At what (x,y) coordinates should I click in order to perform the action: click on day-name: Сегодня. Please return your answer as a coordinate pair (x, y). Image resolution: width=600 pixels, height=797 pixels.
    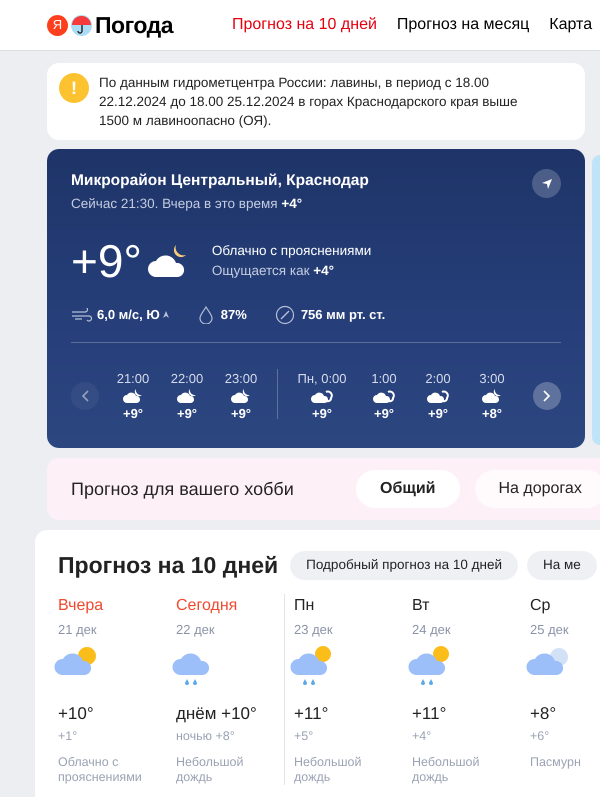
    Looking at the image, I should click on (207, 606).